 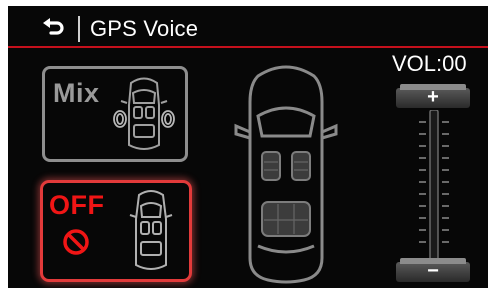 I want to click on off-mode-label: OFF, so click(x=77, y=205).